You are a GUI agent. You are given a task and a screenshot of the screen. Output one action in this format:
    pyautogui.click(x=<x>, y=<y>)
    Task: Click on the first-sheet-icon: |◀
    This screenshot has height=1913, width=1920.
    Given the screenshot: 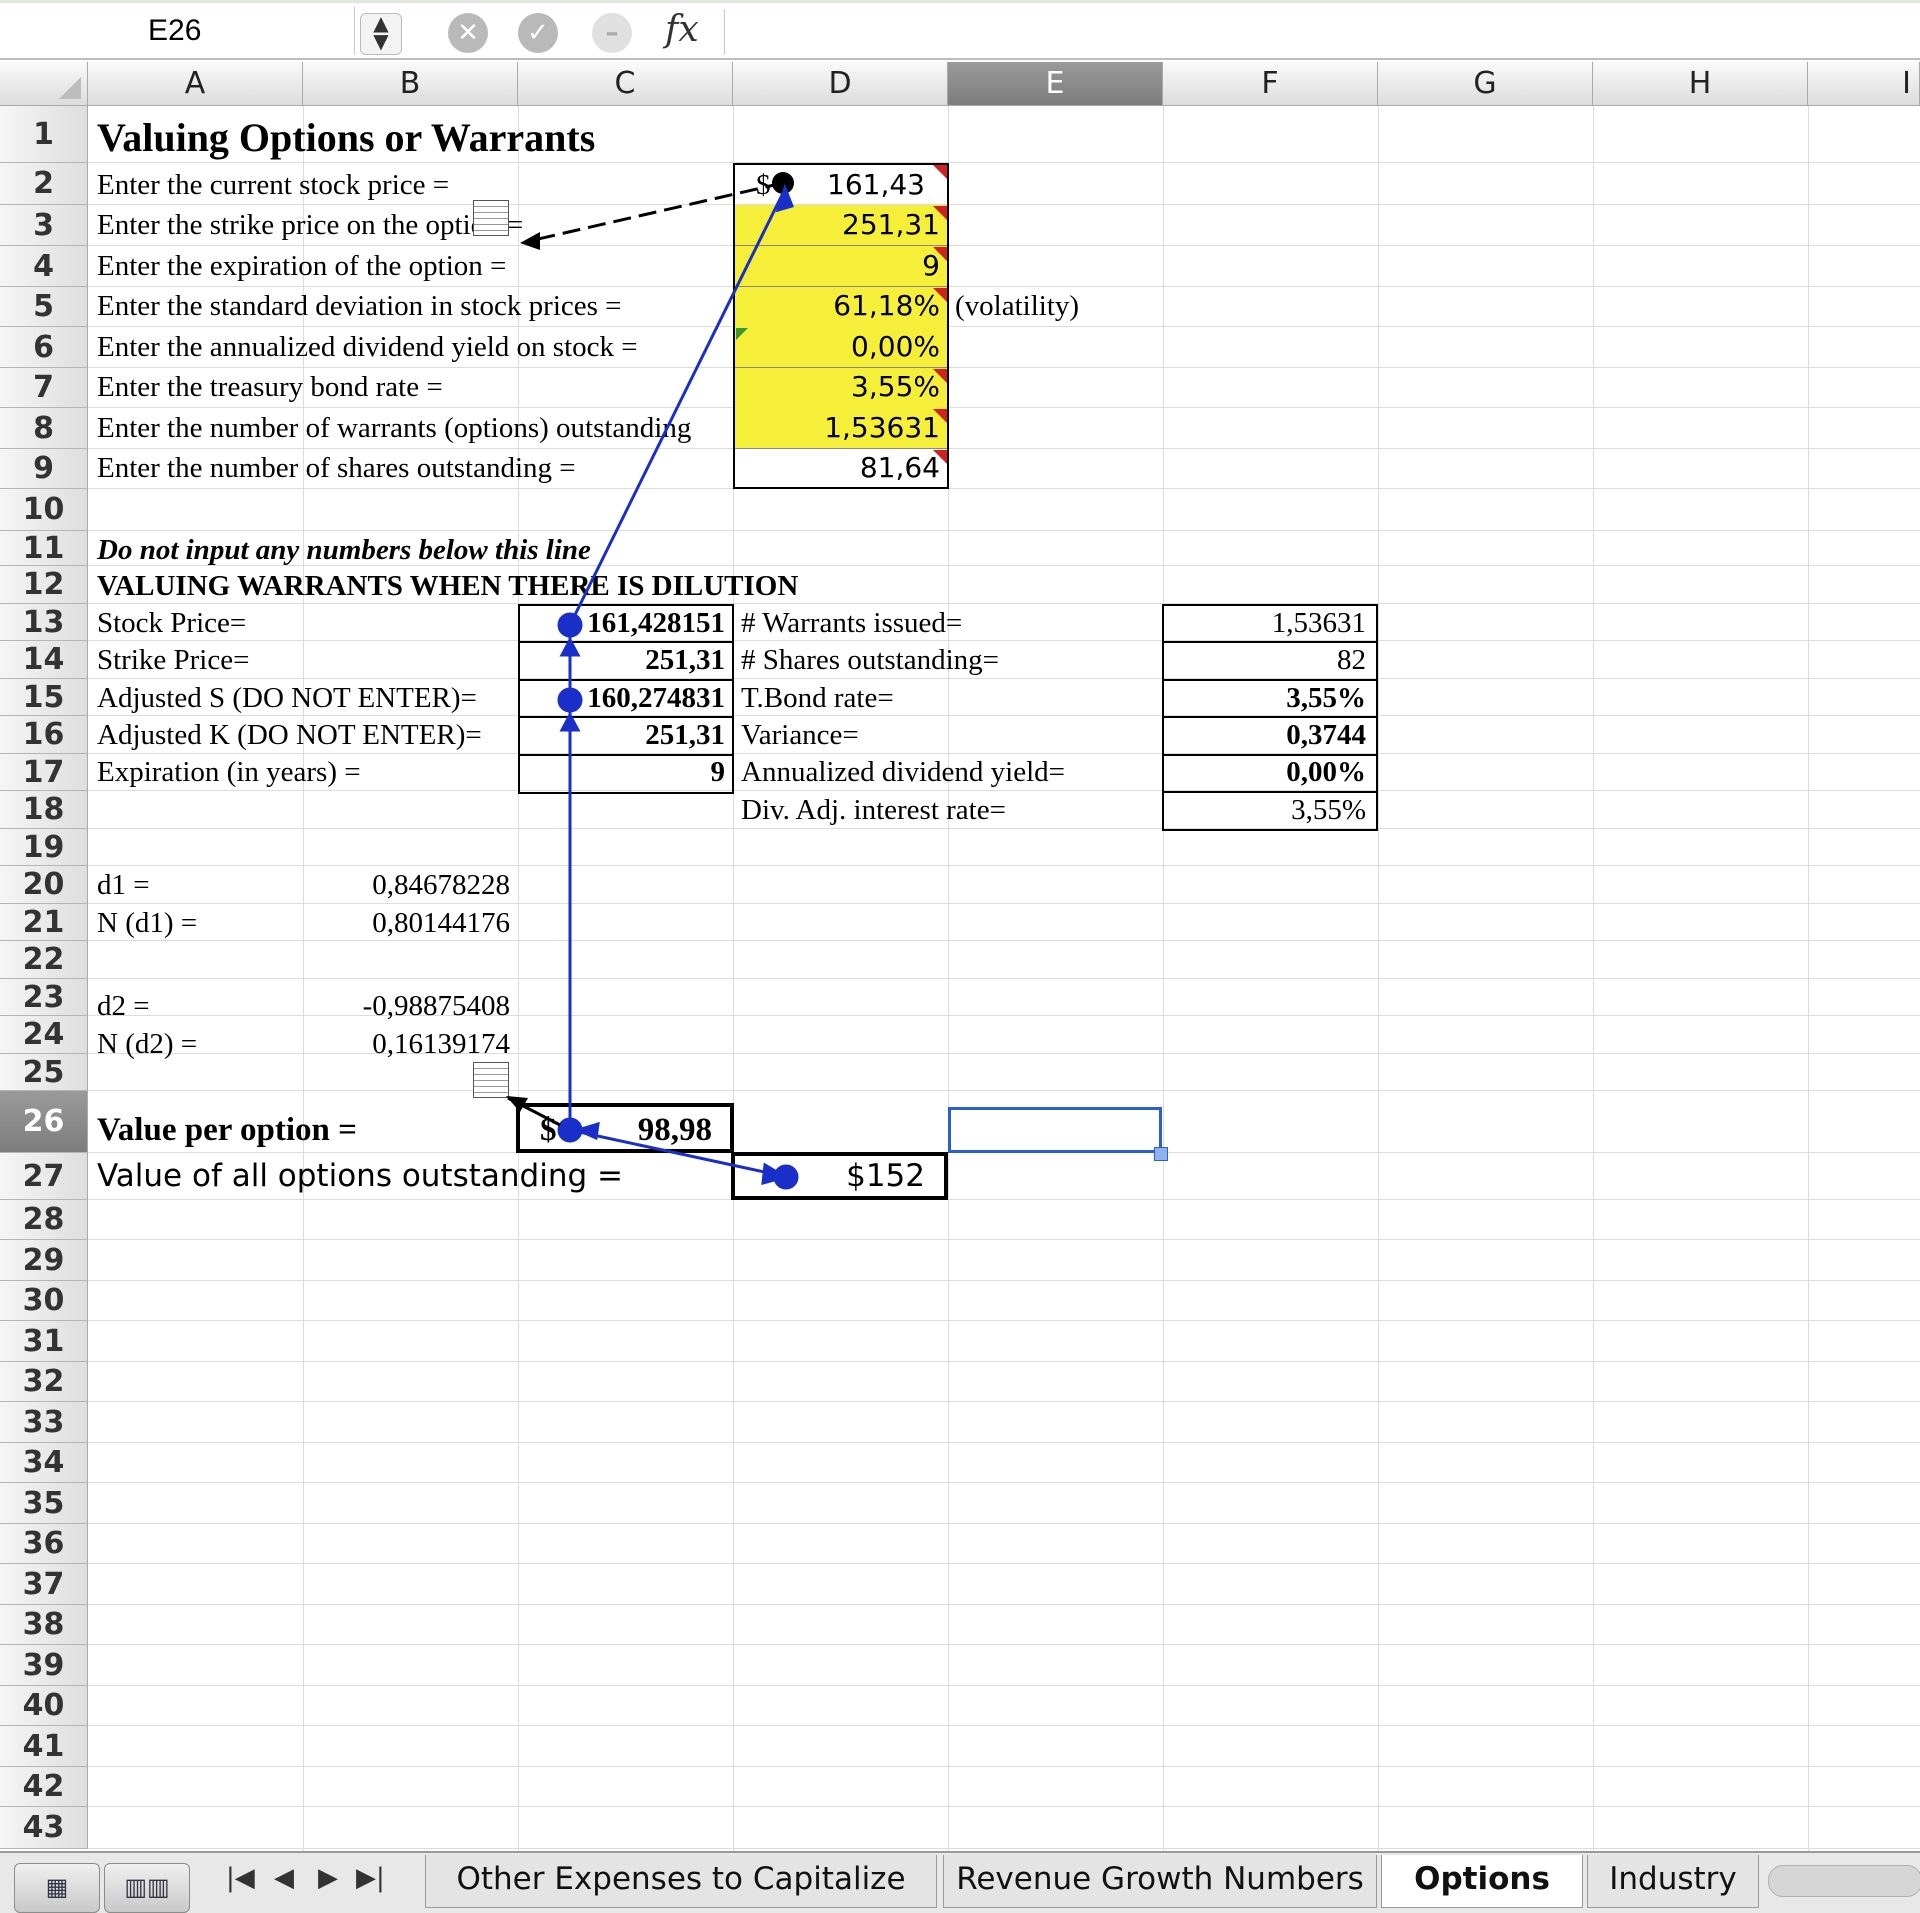 What is the action you would take?
    pyautogui.click(x=240, y=1878)
    